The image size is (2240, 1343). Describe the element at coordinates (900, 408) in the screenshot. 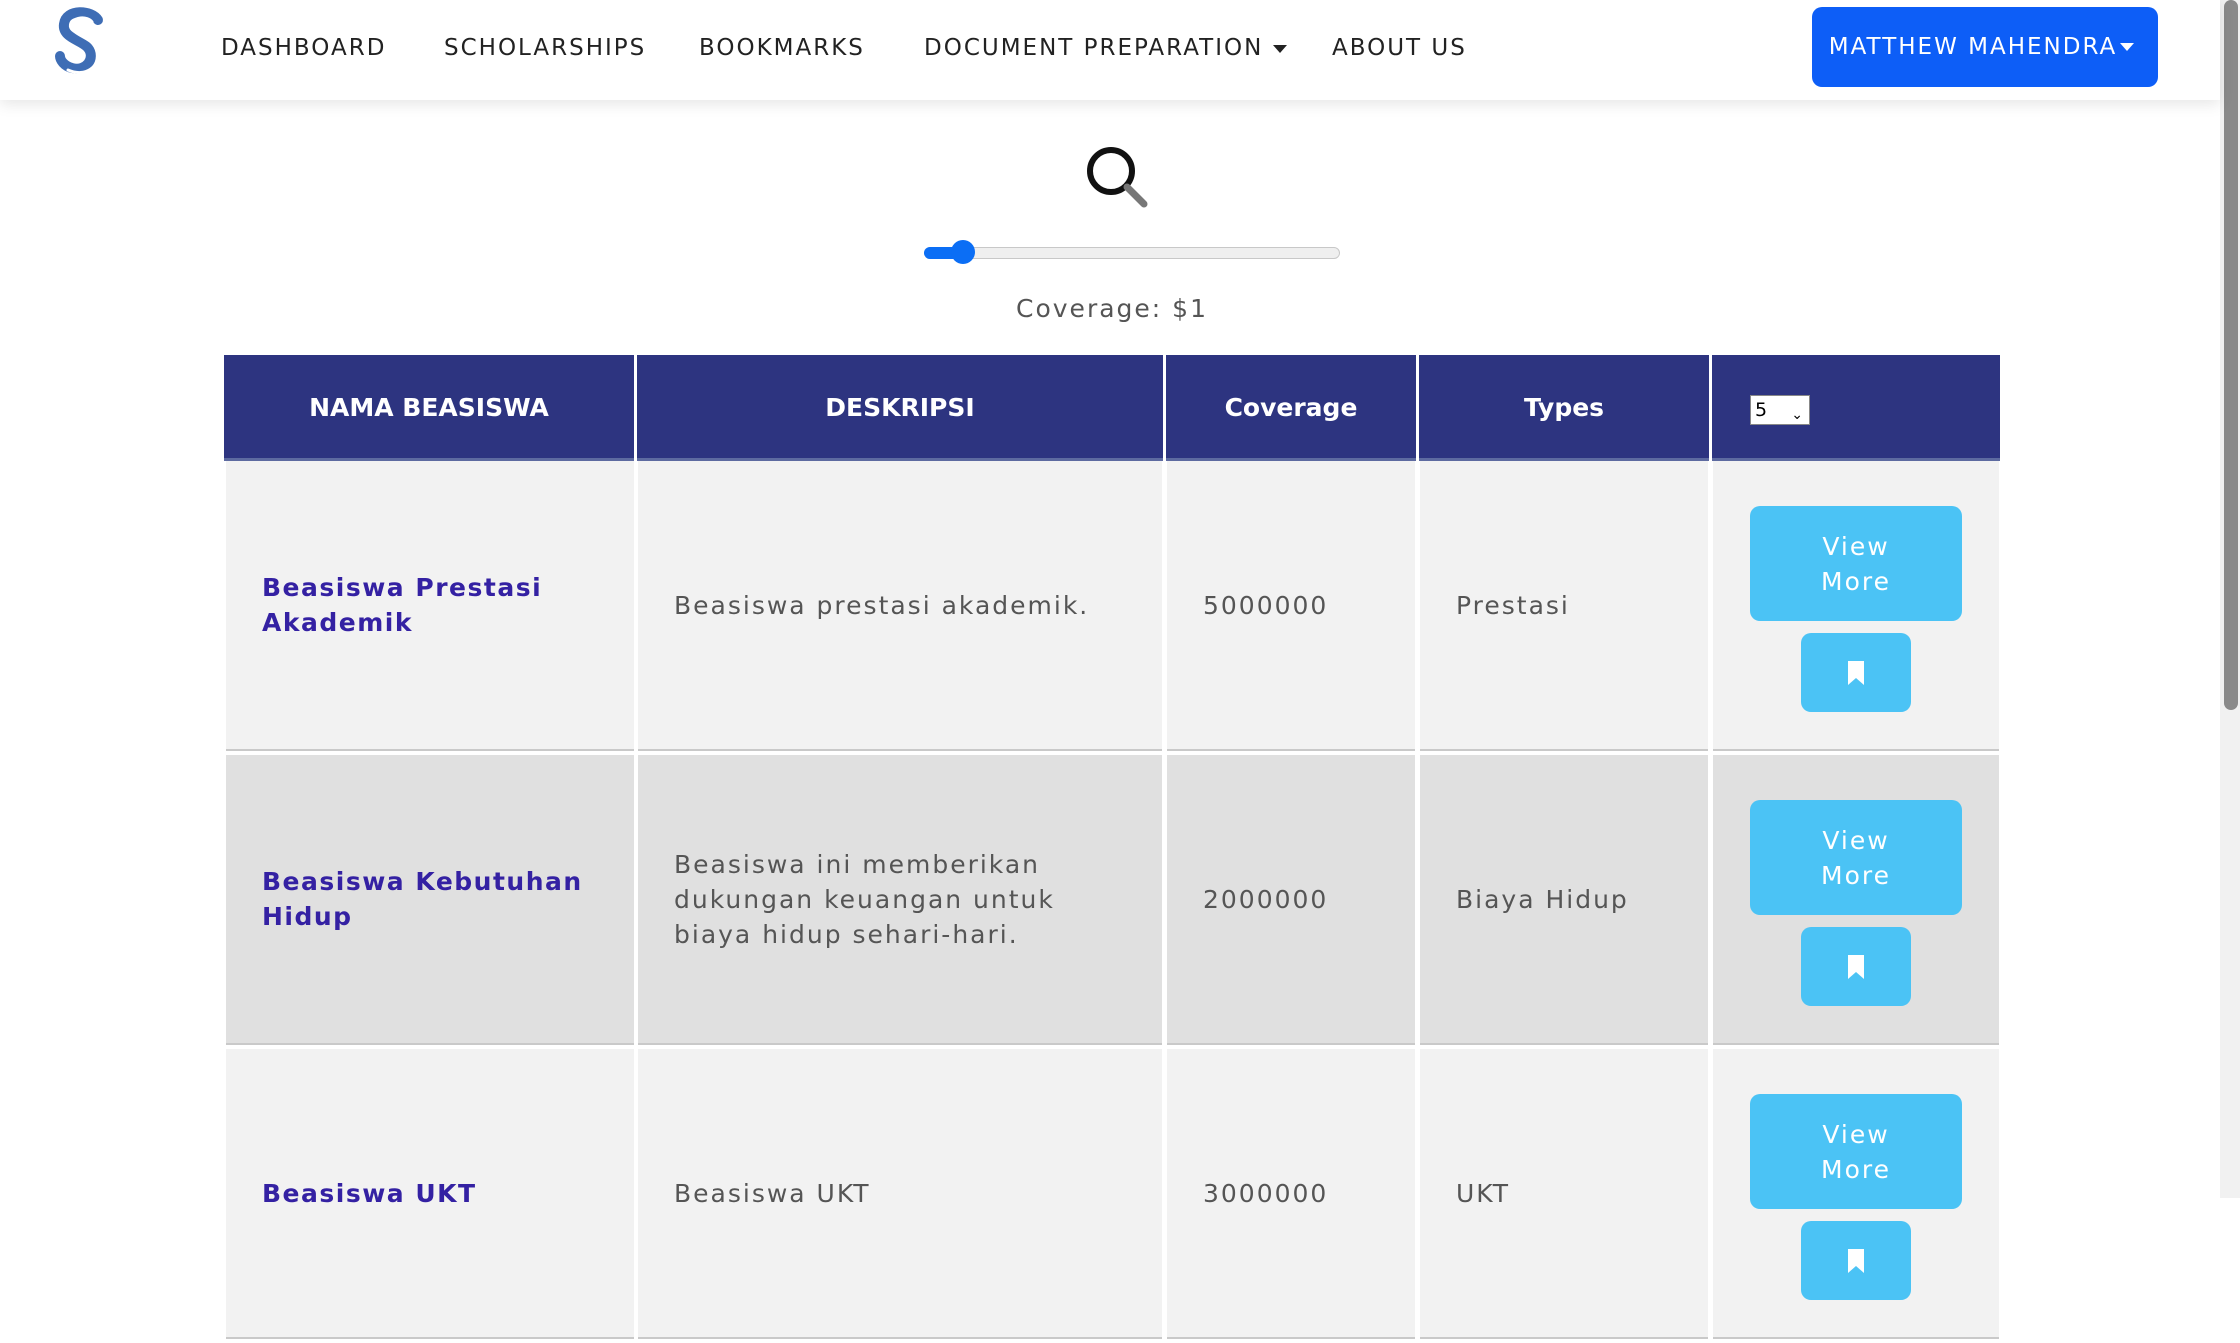

I see `header-deskripsi: DESKRIPSI` at that location.